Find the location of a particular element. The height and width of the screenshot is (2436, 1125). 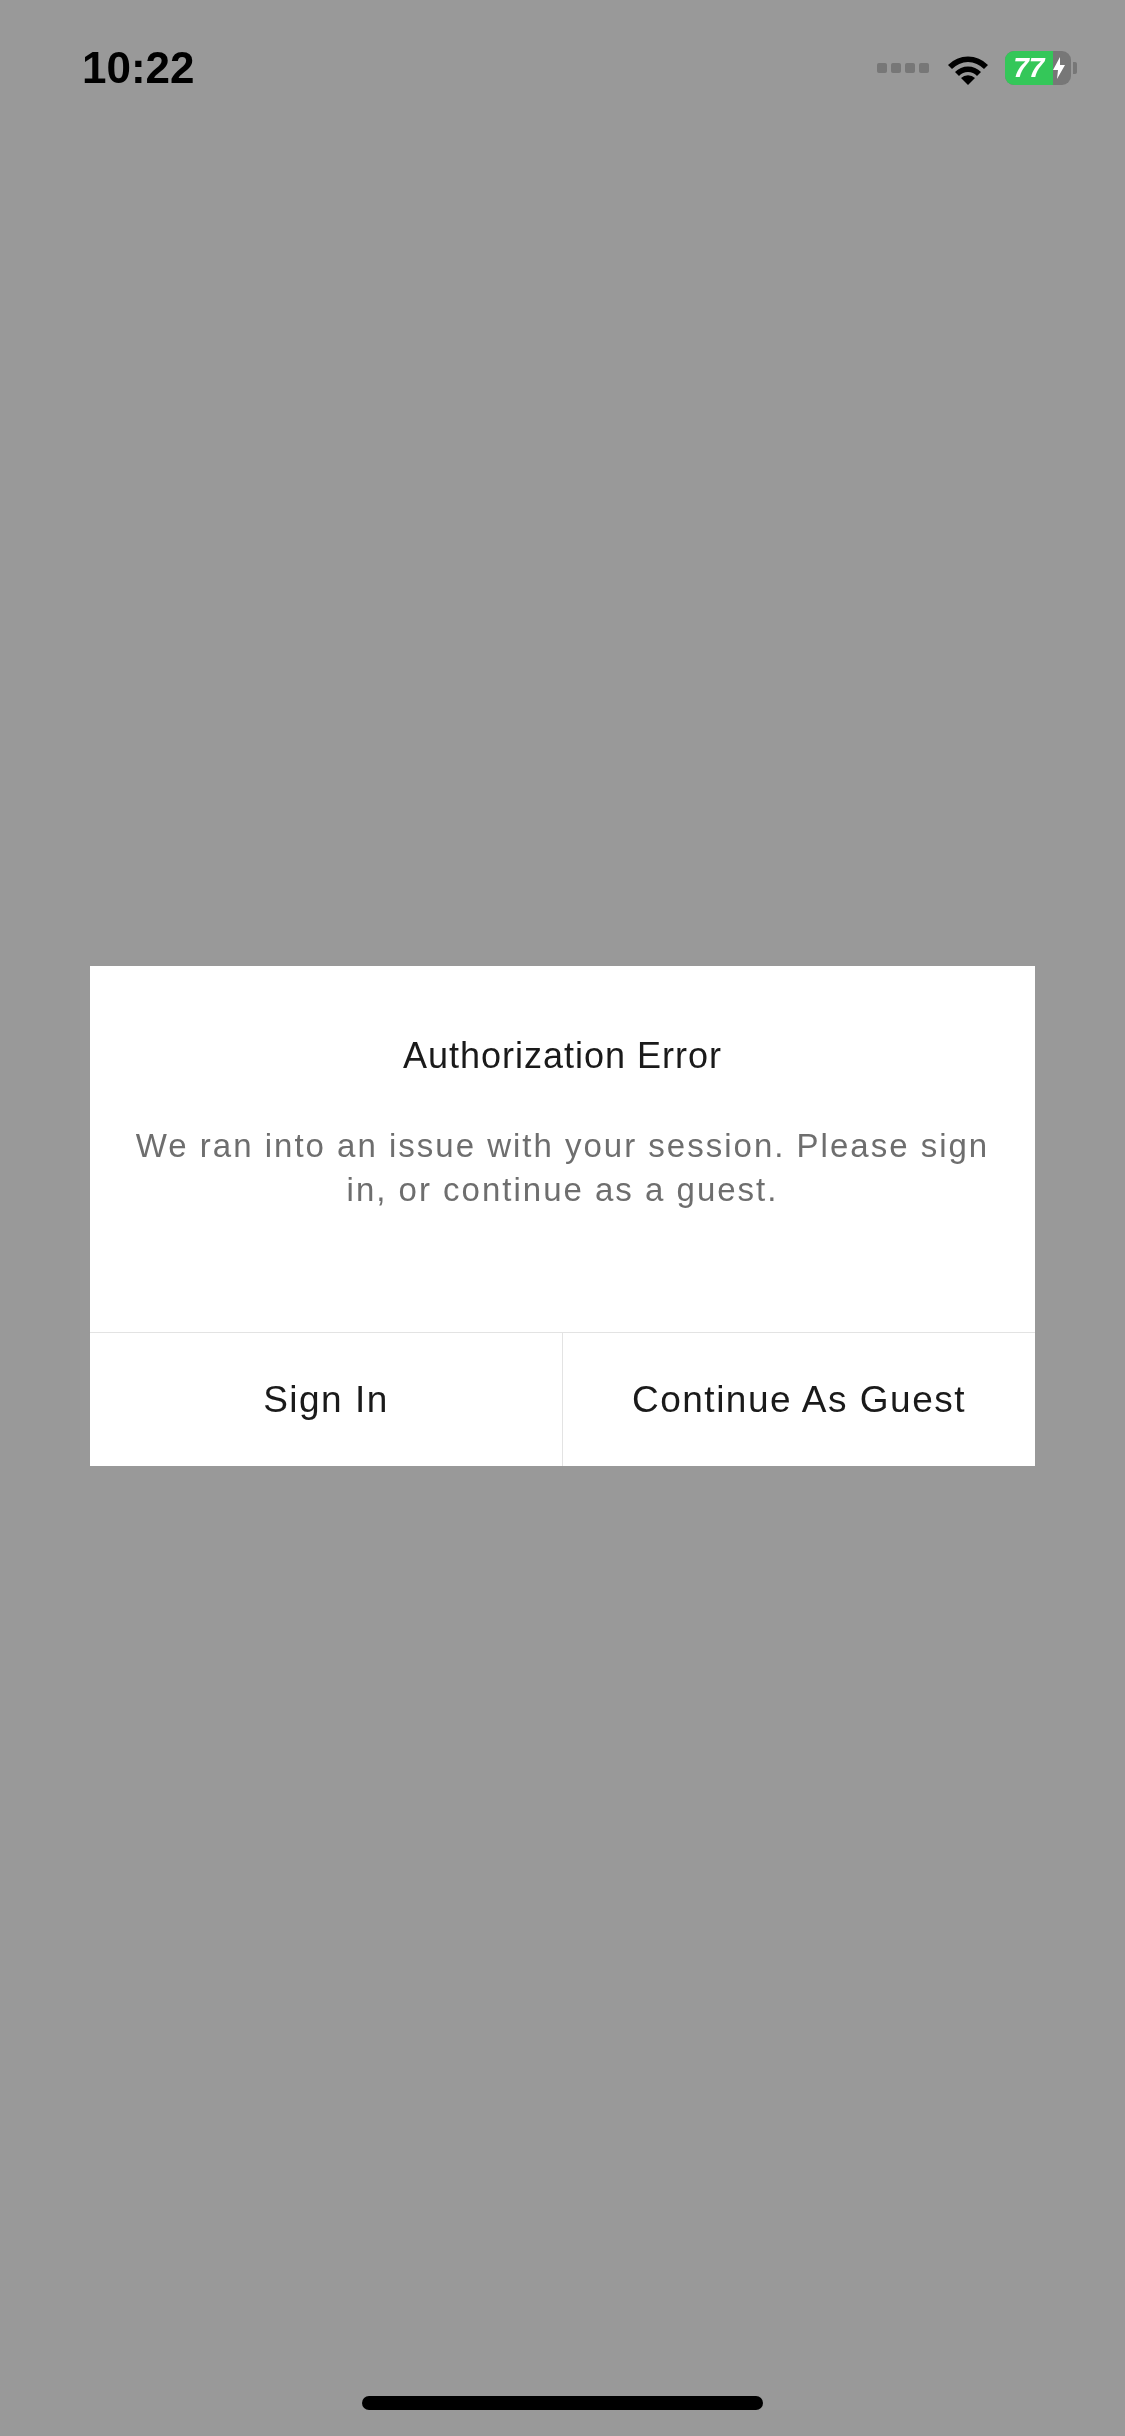

cellular-signal-icon is located at coordinates (904, 68).